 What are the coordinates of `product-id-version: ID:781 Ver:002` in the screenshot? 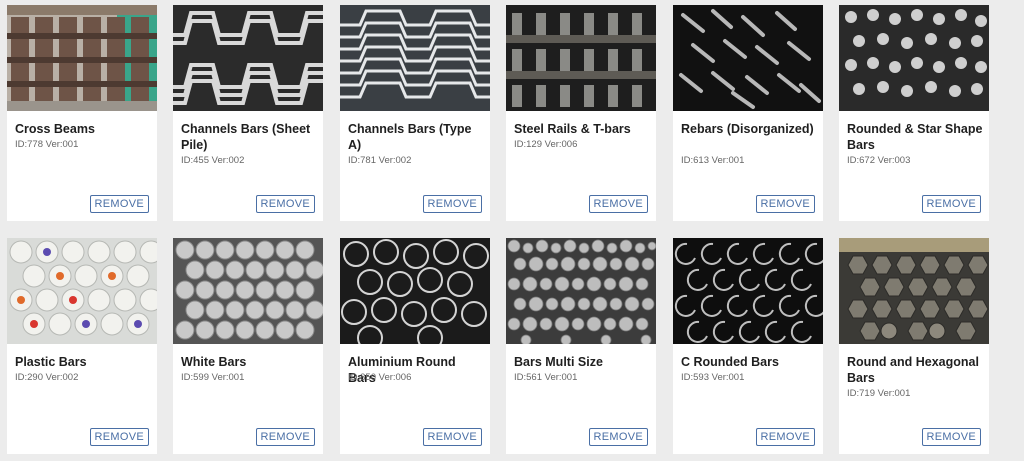 It's located at (380, 160).